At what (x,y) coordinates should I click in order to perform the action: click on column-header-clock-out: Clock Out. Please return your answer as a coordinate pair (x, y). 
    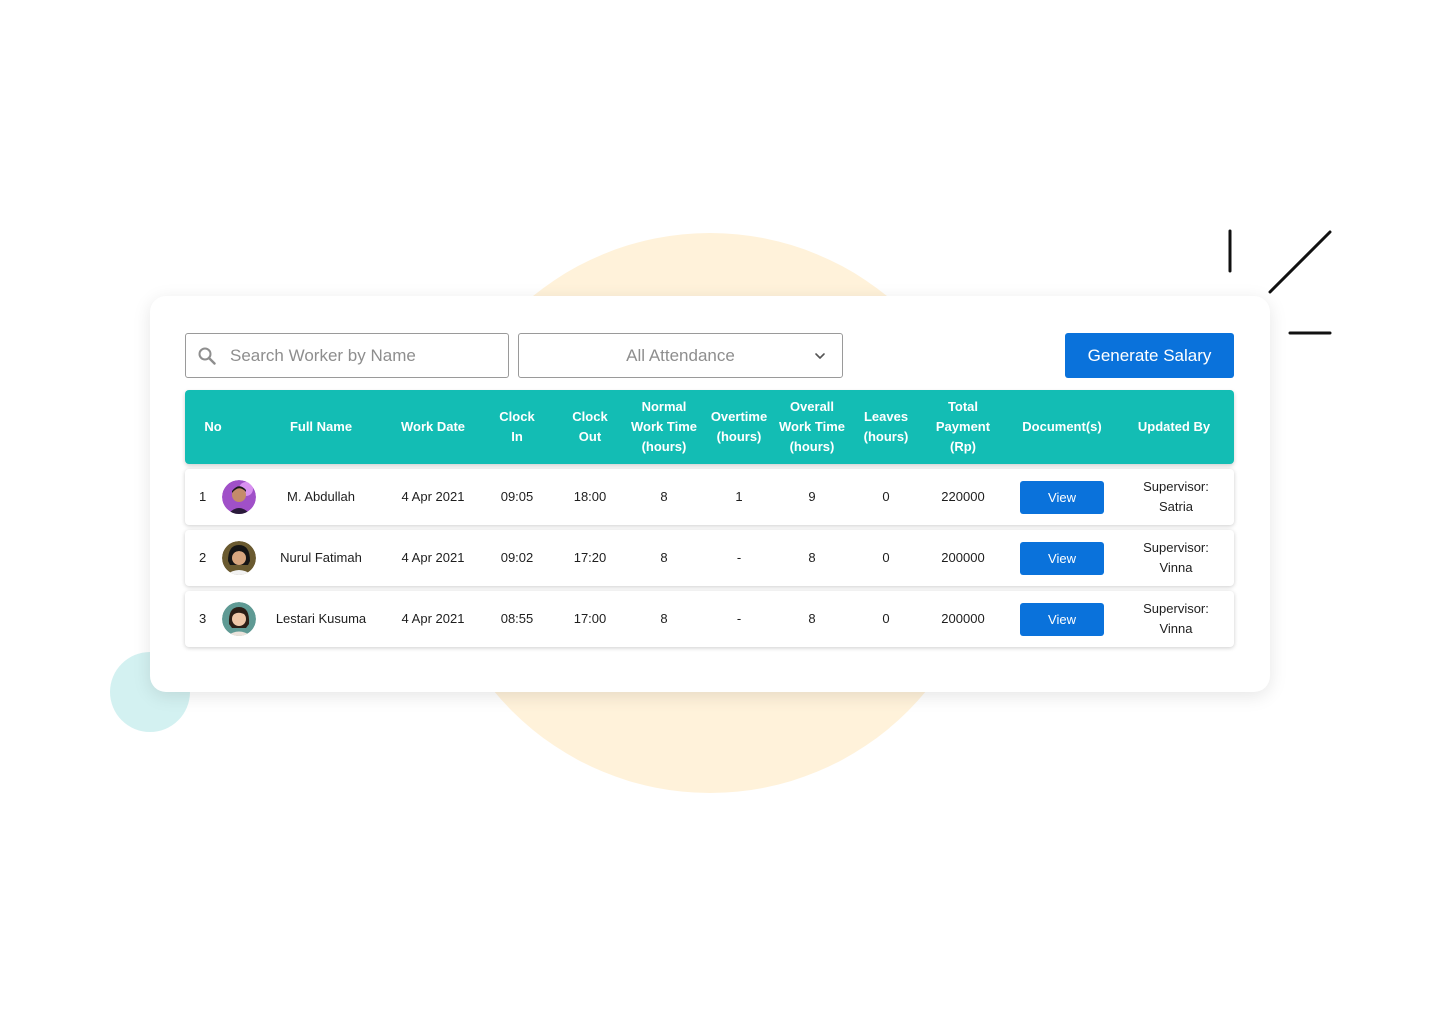
    Looking at the image, I should click on (590, 426).